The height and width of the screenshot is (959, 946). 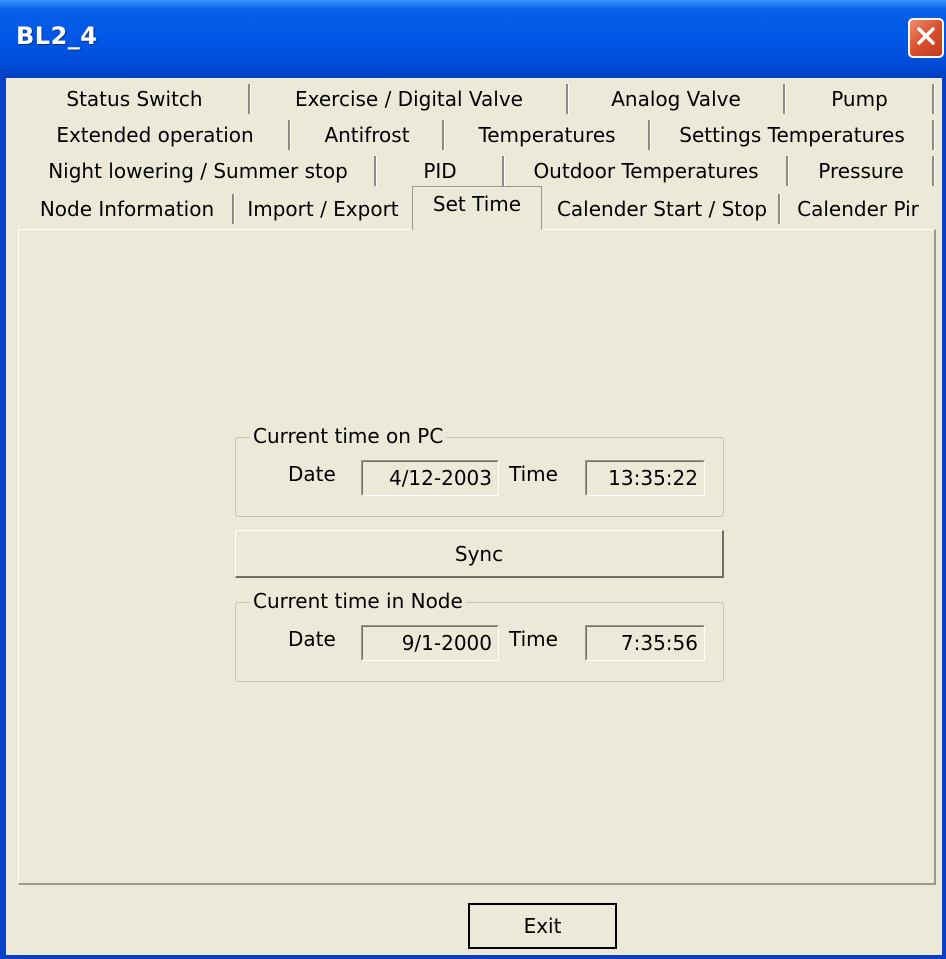 What do you see at coordinates (861, 171) in the screenshot?
I see `tab-pressure: Pressure` at bounding box center [861, 171].